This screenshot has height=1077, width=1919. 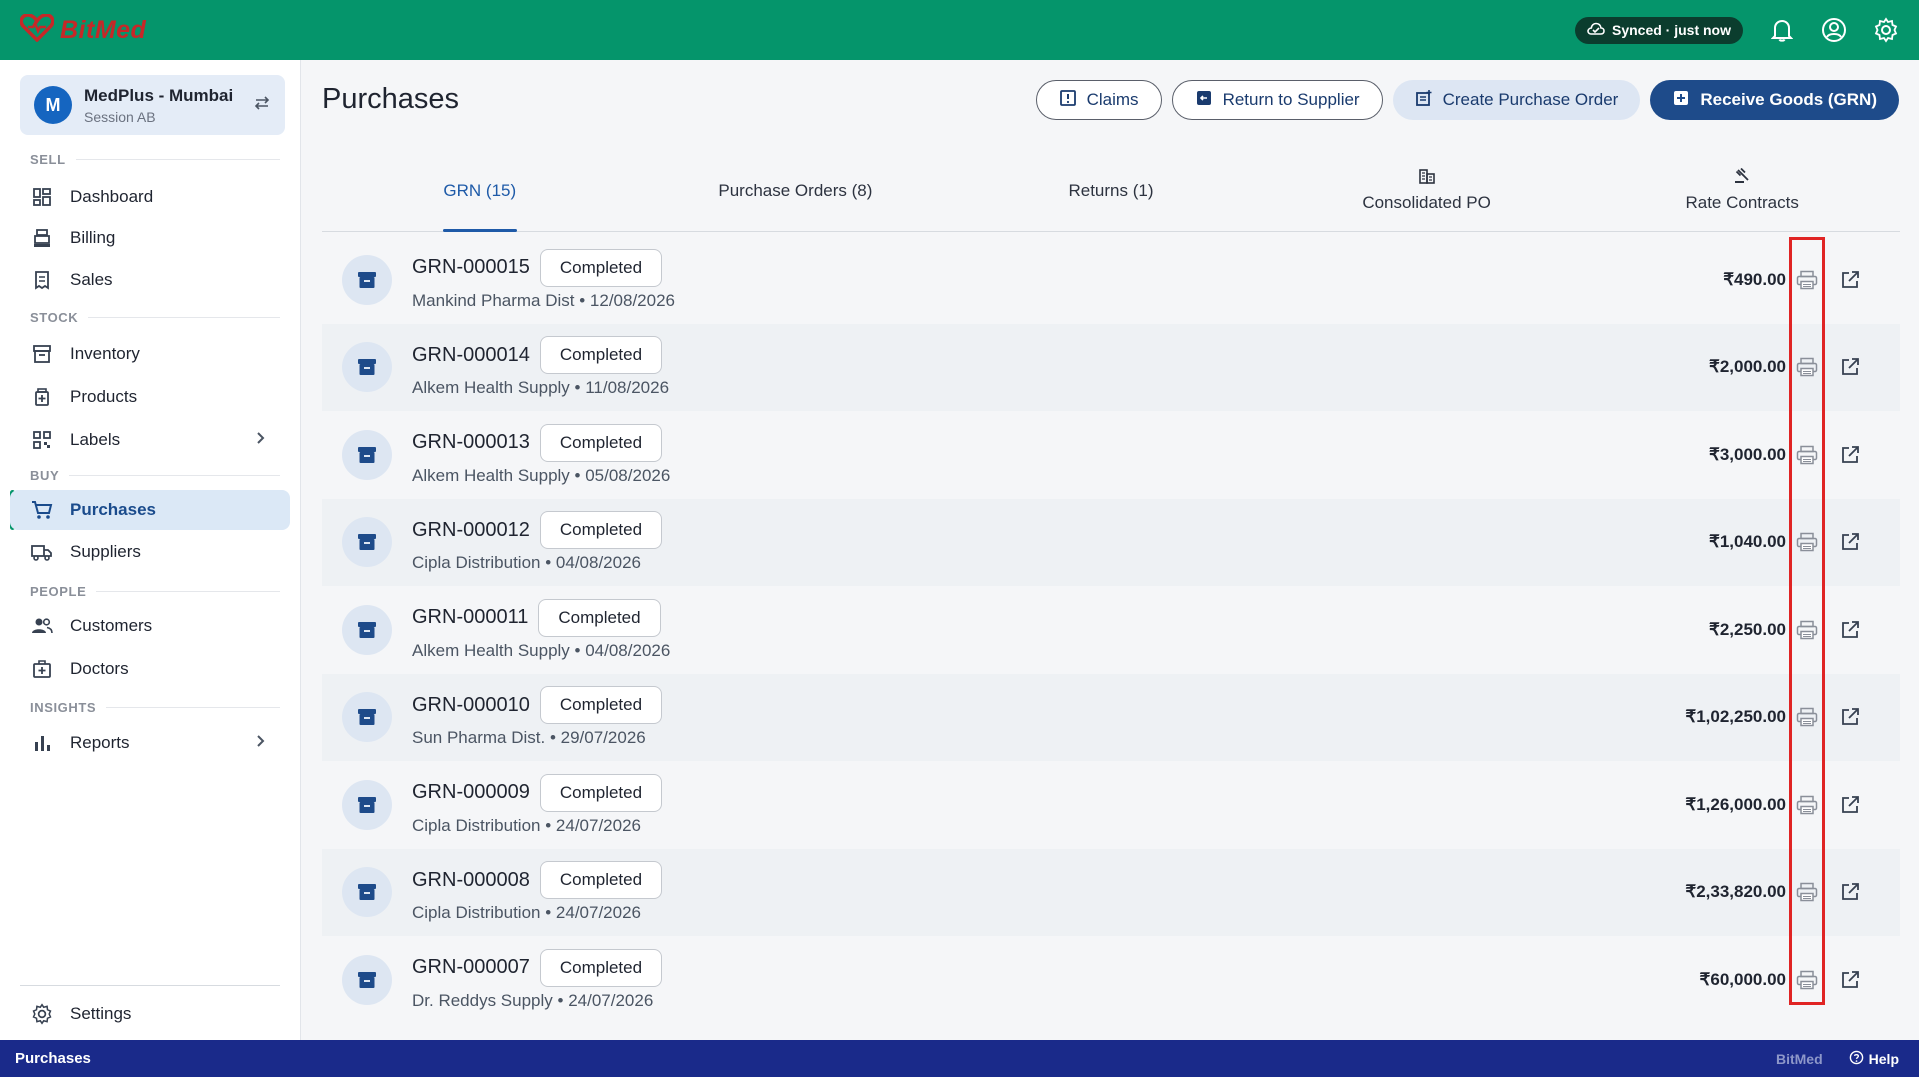 I want to click on inventory-icon, so click(x=42, y=354).